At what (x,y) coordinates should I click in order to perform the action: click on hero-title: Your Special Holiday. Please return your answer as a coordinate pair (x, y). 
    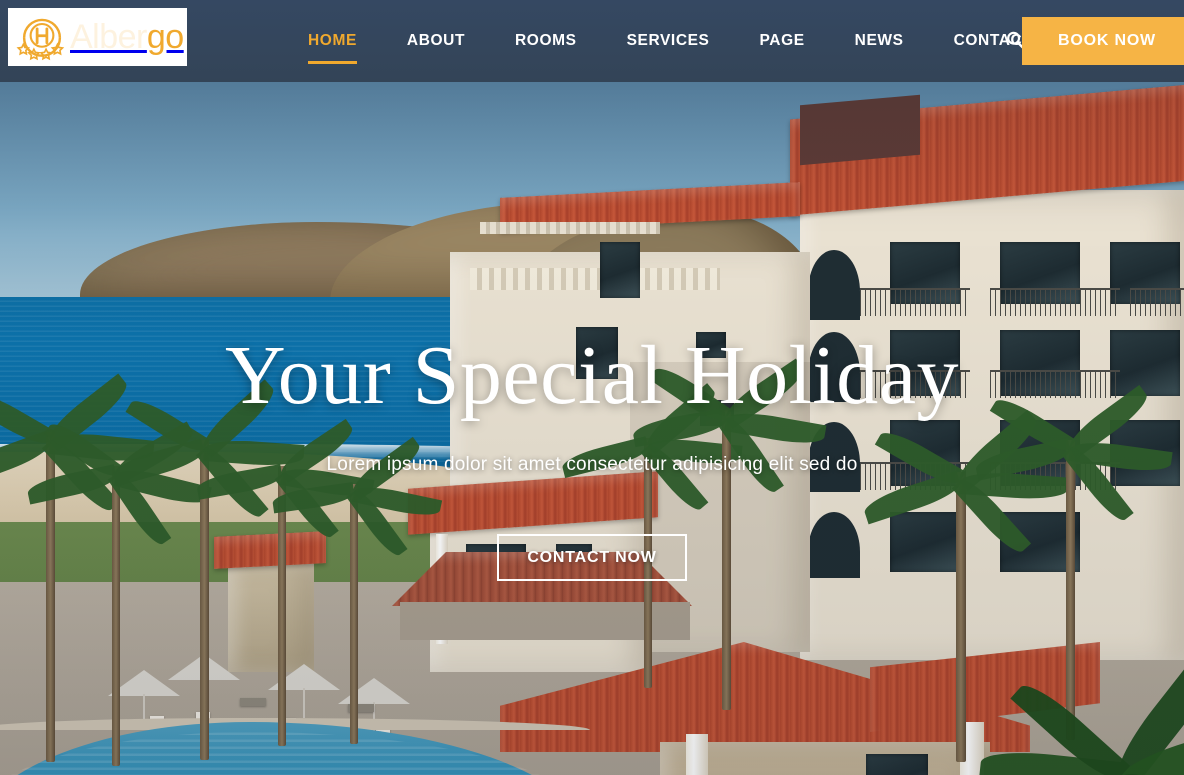
    Looking at the image, I should click on (592, 375).